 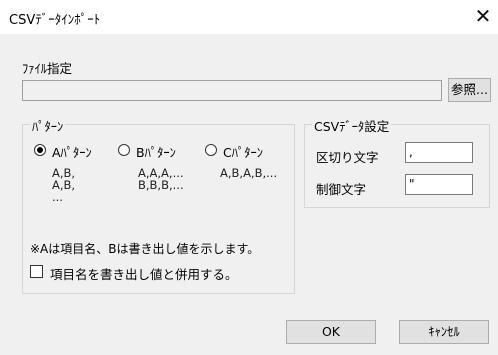 What do you see at coordinates (47, 68) in the screenshot?
I see `file-label: ﾌｧｲﾙ指定` at bounding box center [47, 68].